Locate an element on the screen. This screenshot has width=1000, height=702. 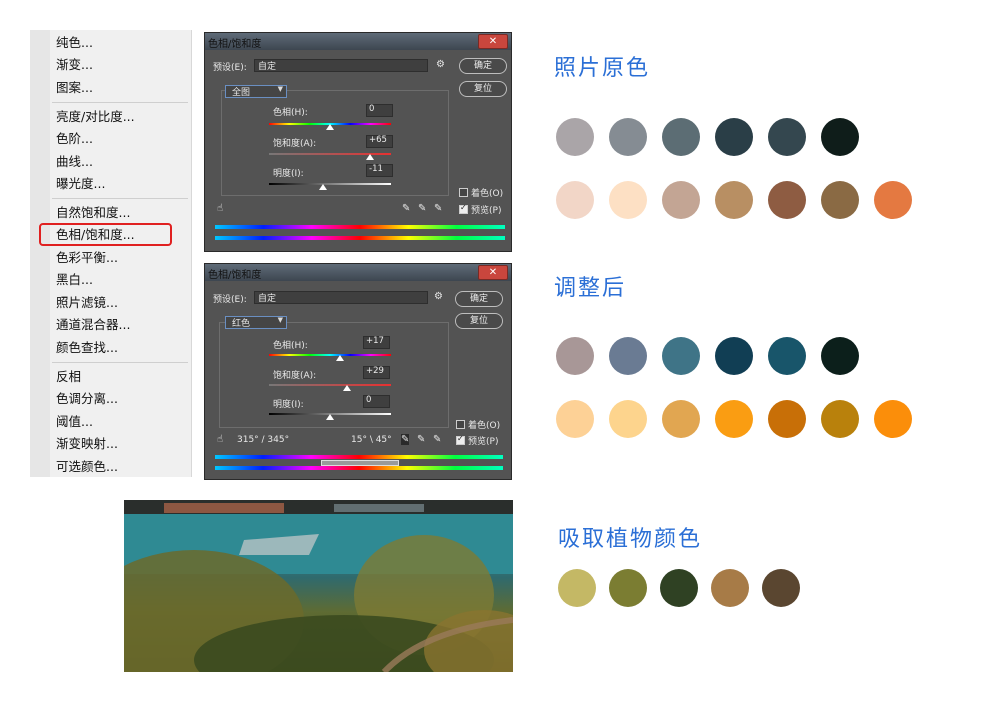
lake-photo-art is located at coordinates (318, 586).